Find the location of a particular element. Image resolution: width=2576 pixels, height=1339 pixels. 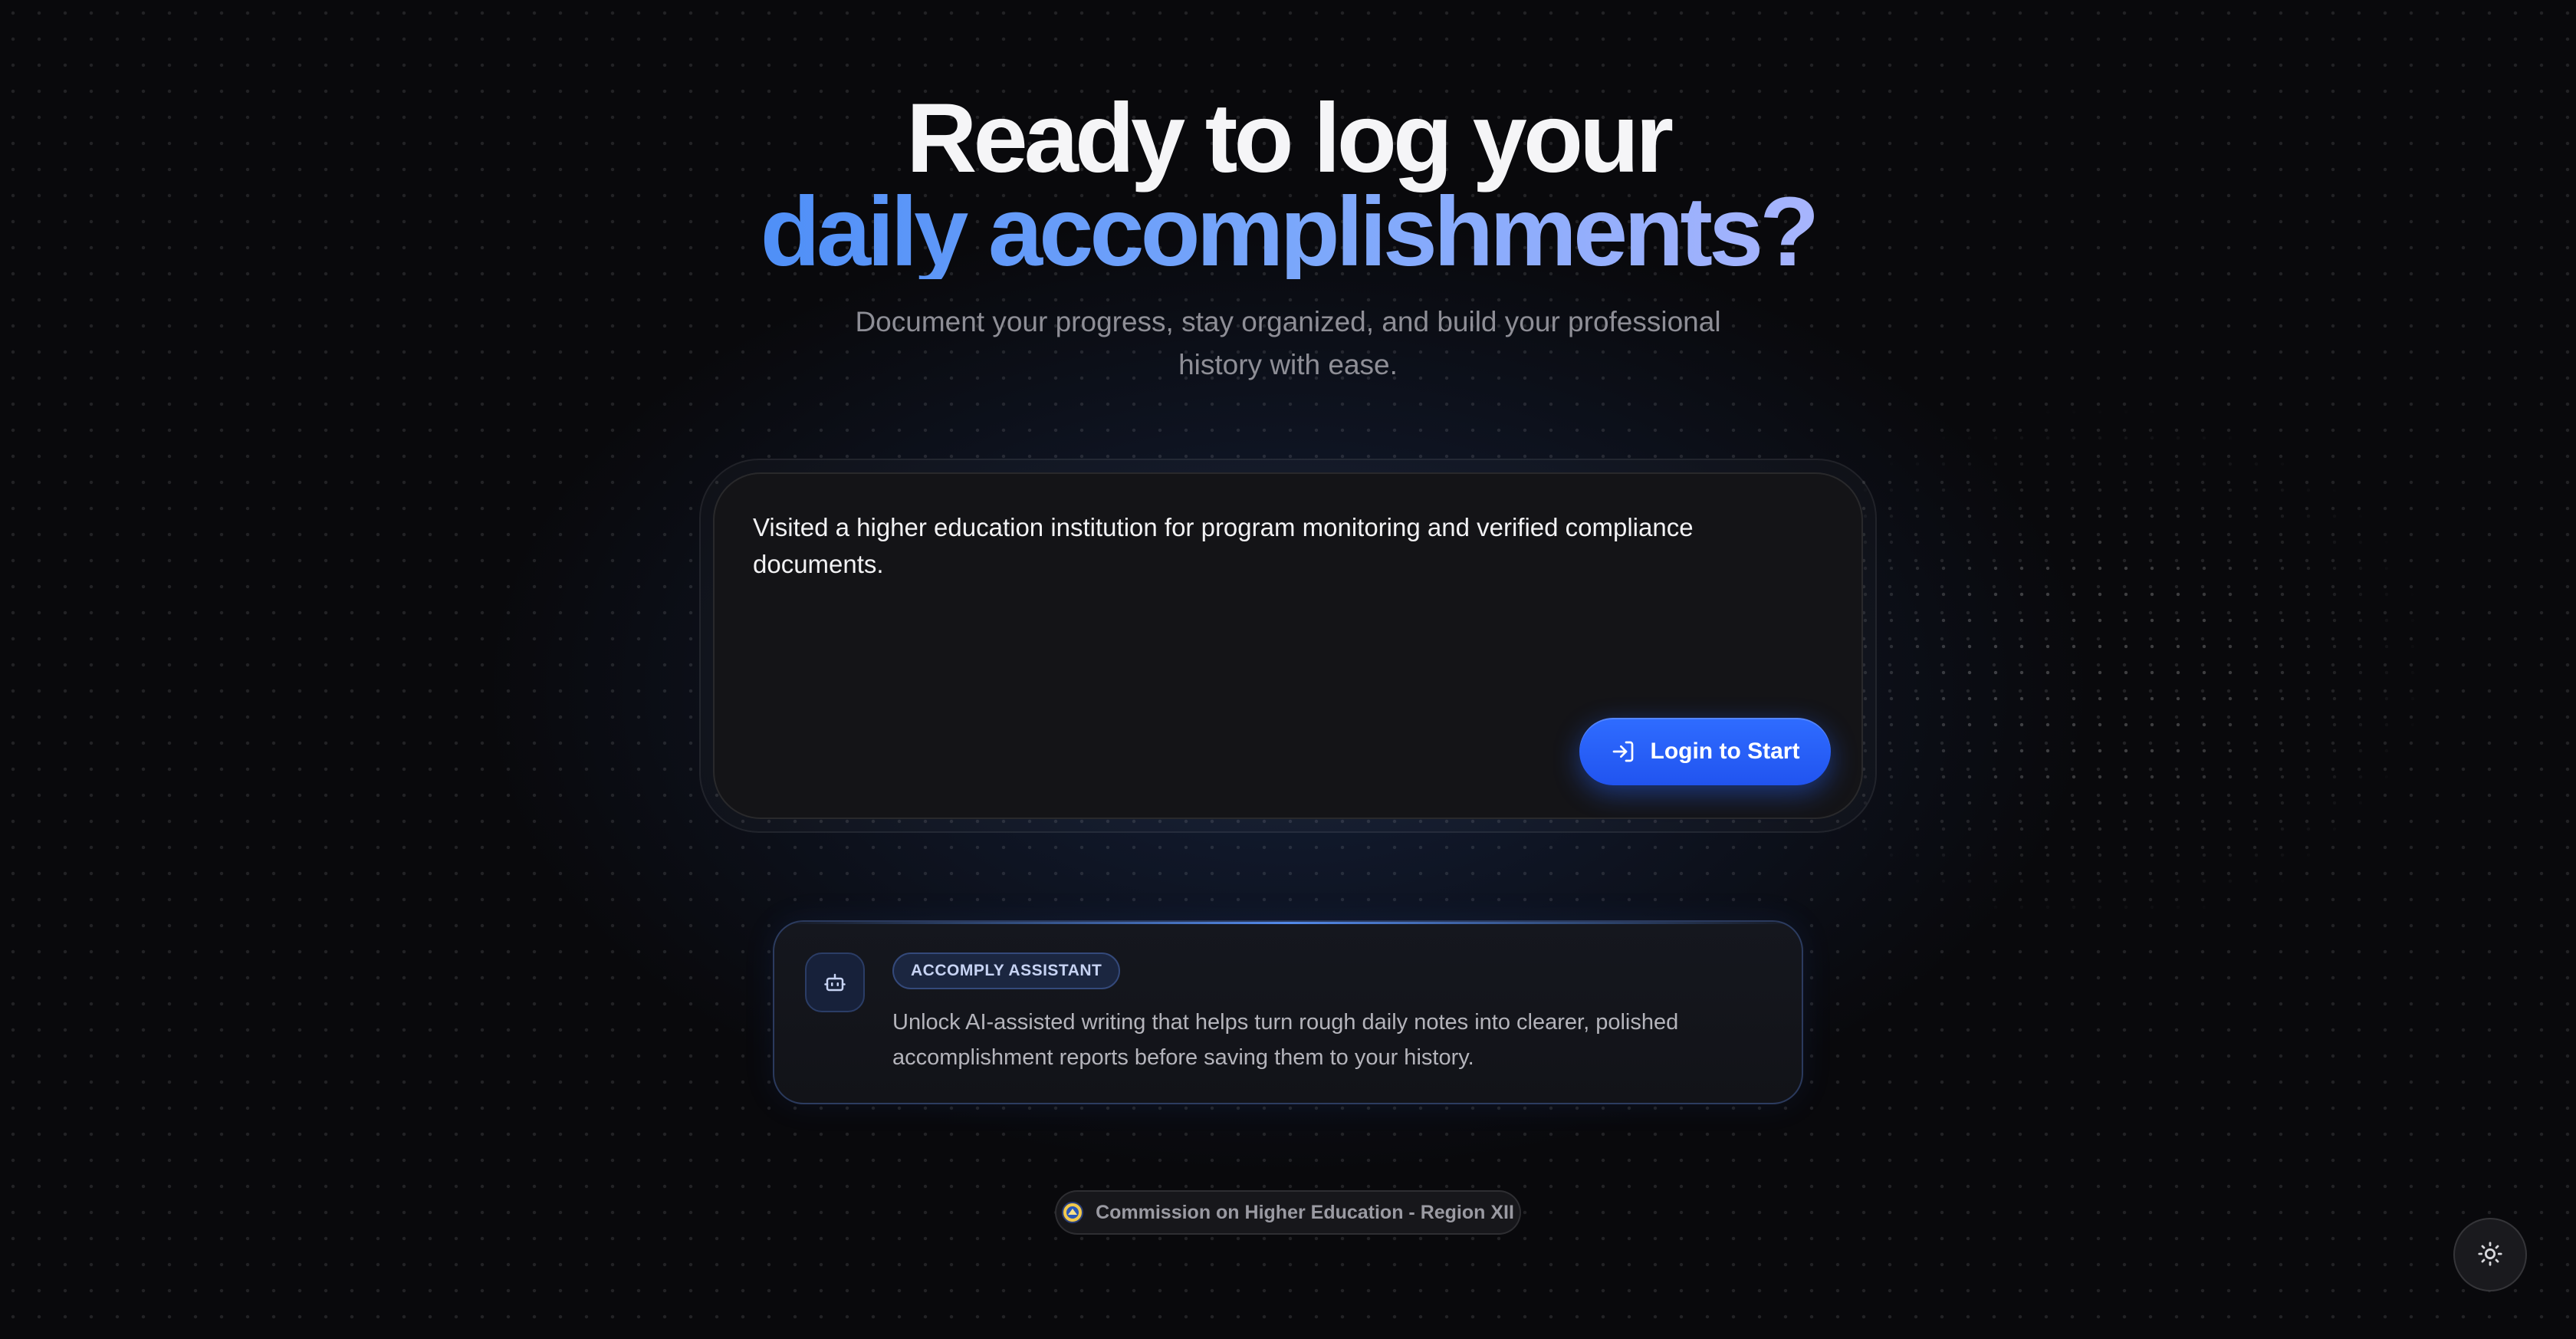

theme-toggle-button is located at coordinates (2490, 1254).